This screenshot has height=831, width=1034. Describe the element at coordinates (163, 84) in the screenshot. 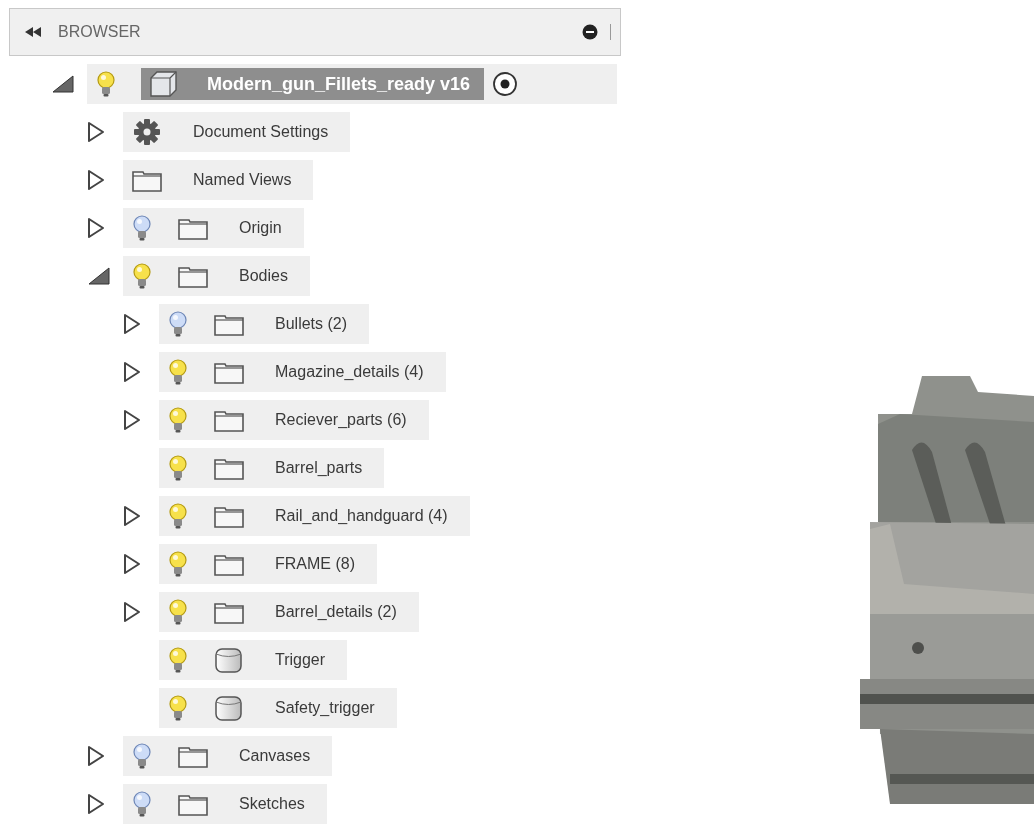

I see `cube-icon` at that location.